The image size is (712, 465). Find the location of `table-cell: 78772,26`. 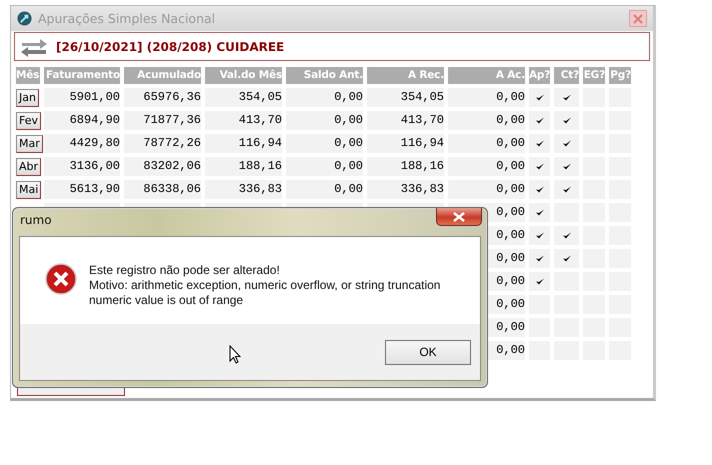

table-cell: 78772,26 is located at coordinates (162, 143).